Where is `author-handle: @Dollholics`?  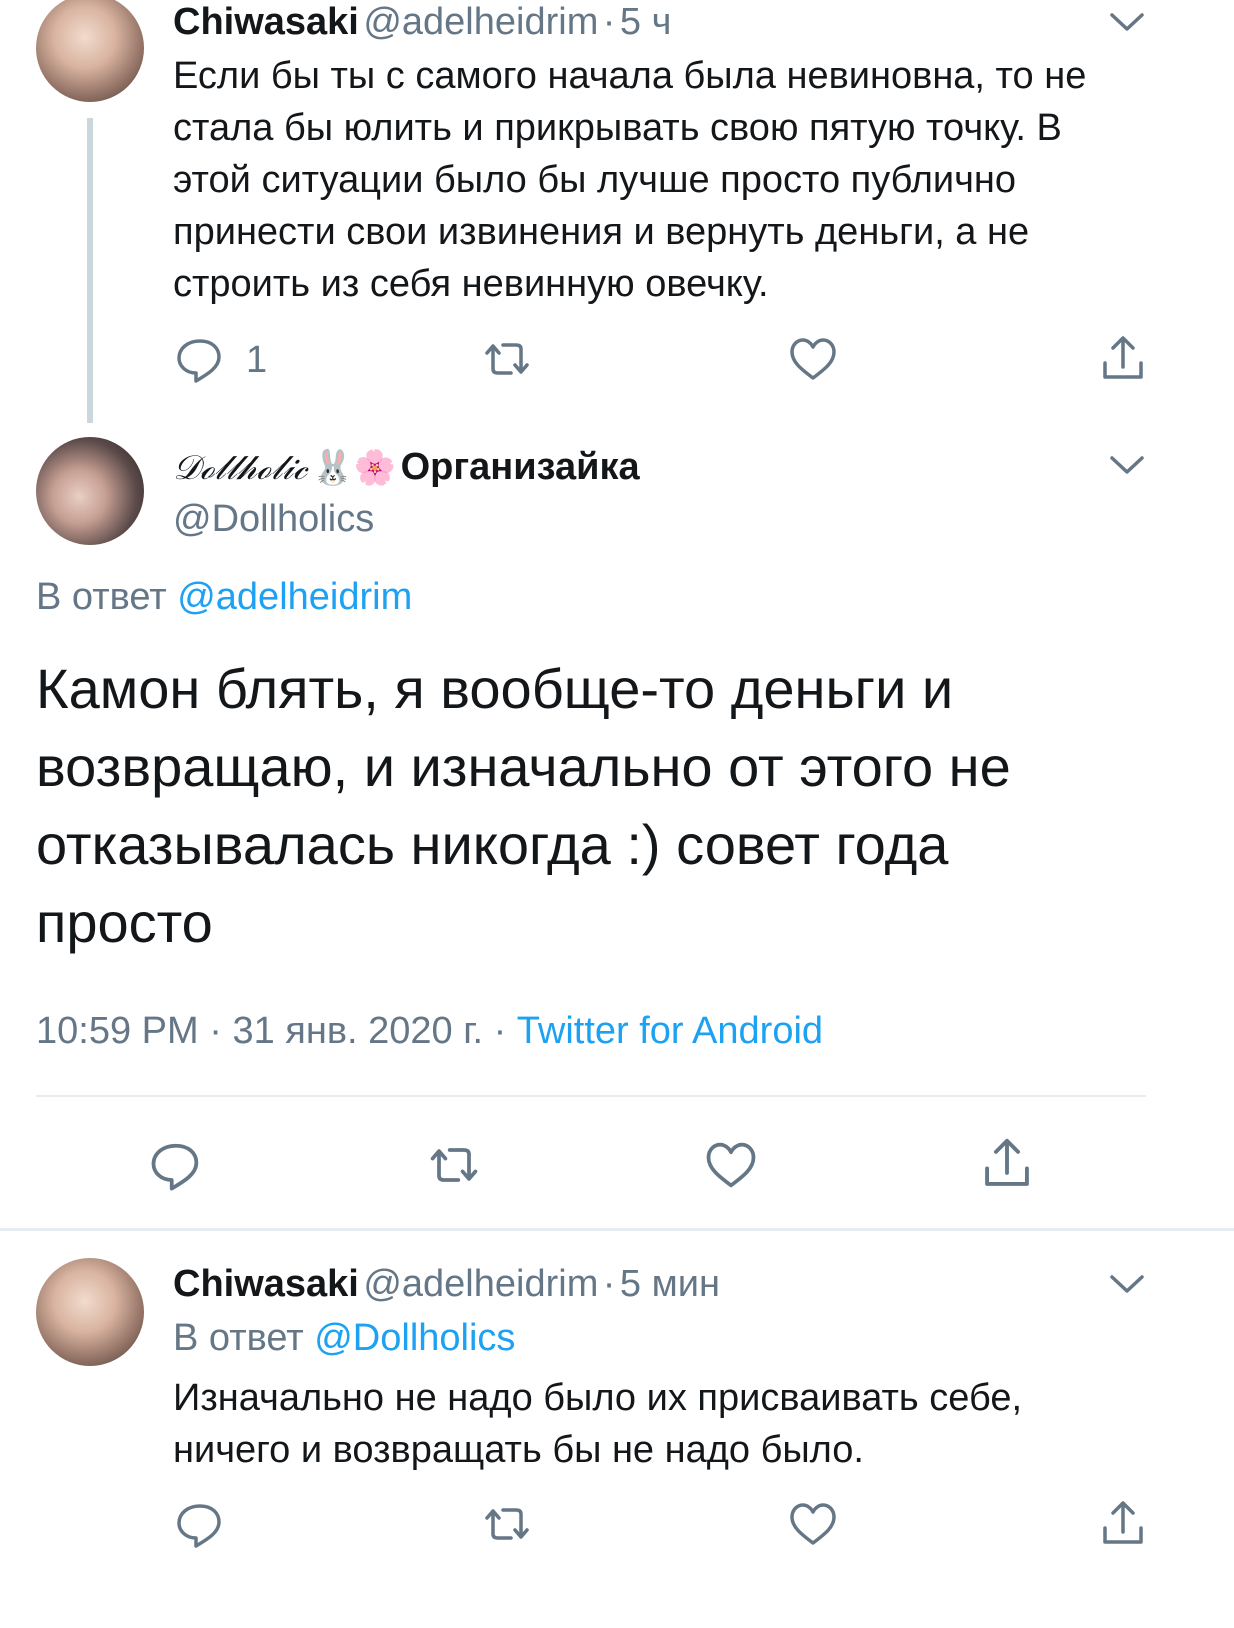
author-handle: @Dollholics is located at coordinates (273, 519).